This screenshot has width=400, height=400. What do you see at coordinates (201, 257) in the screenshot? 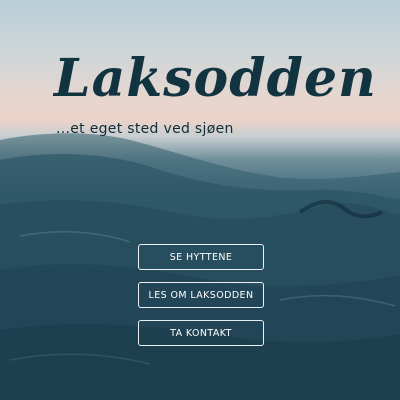
I see `see-cabins-button: SE HYTTENE` at bounding box center [201, 257].